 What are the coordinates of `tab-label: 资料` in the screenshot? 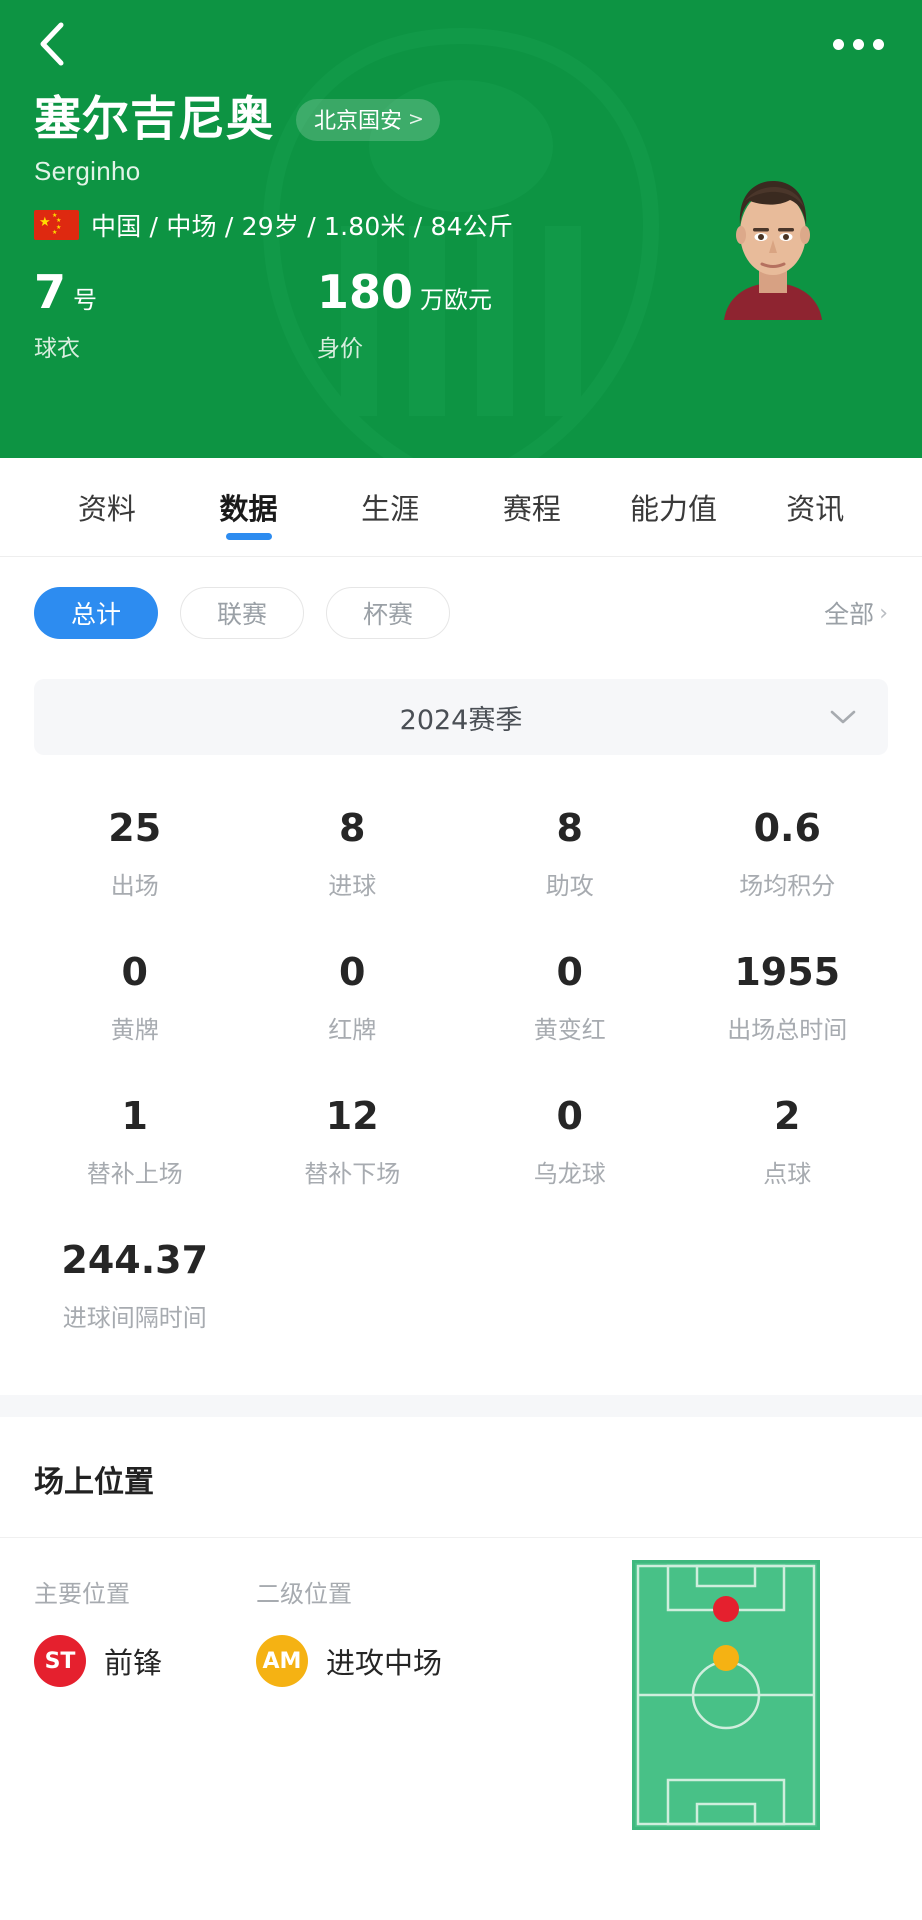 It's located at (106, 509).